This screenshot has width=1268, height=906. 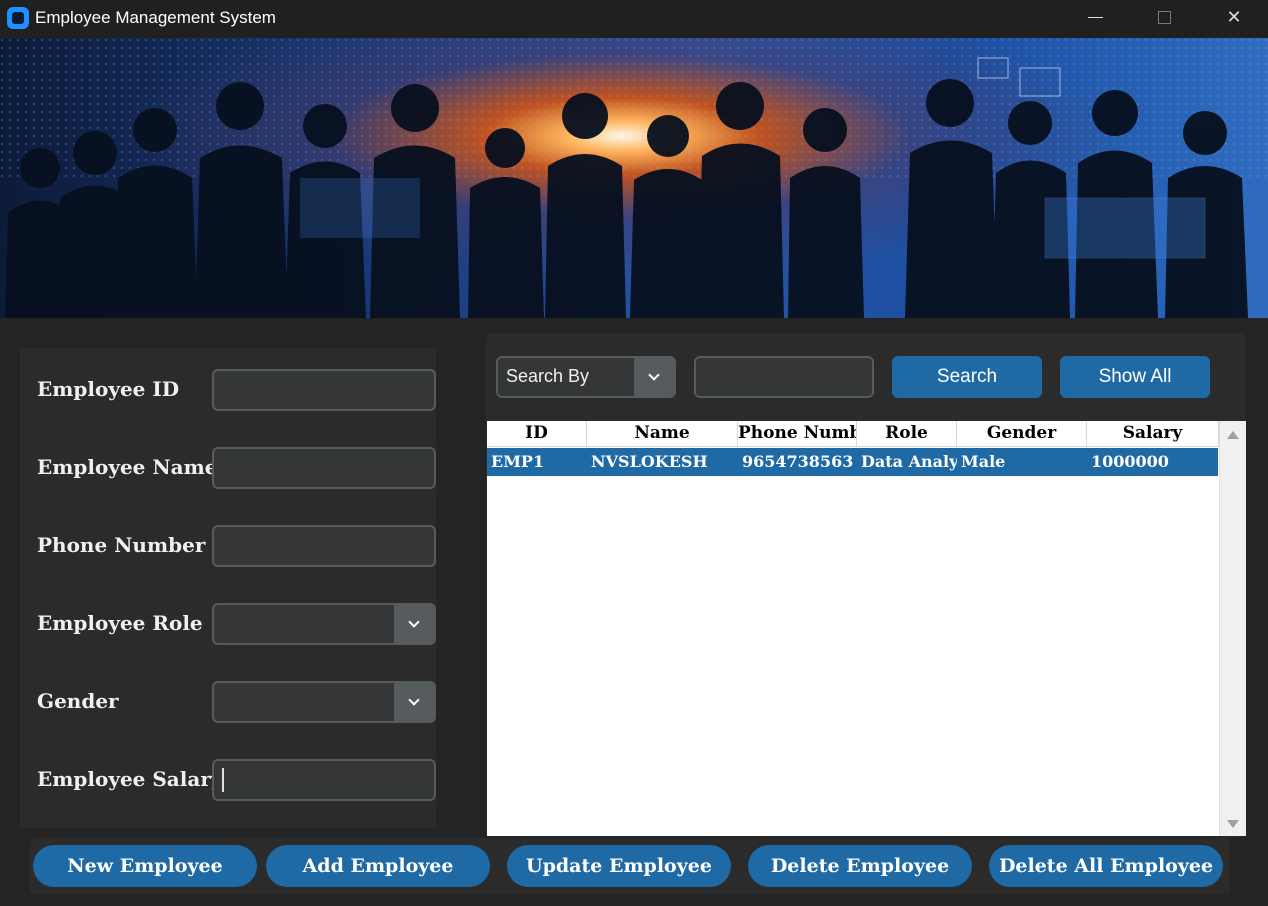 What do you see at coordinates (1135, 377) in the screenshot?
I see `show-all-button: Show All` at bounding box center [1135, 377].